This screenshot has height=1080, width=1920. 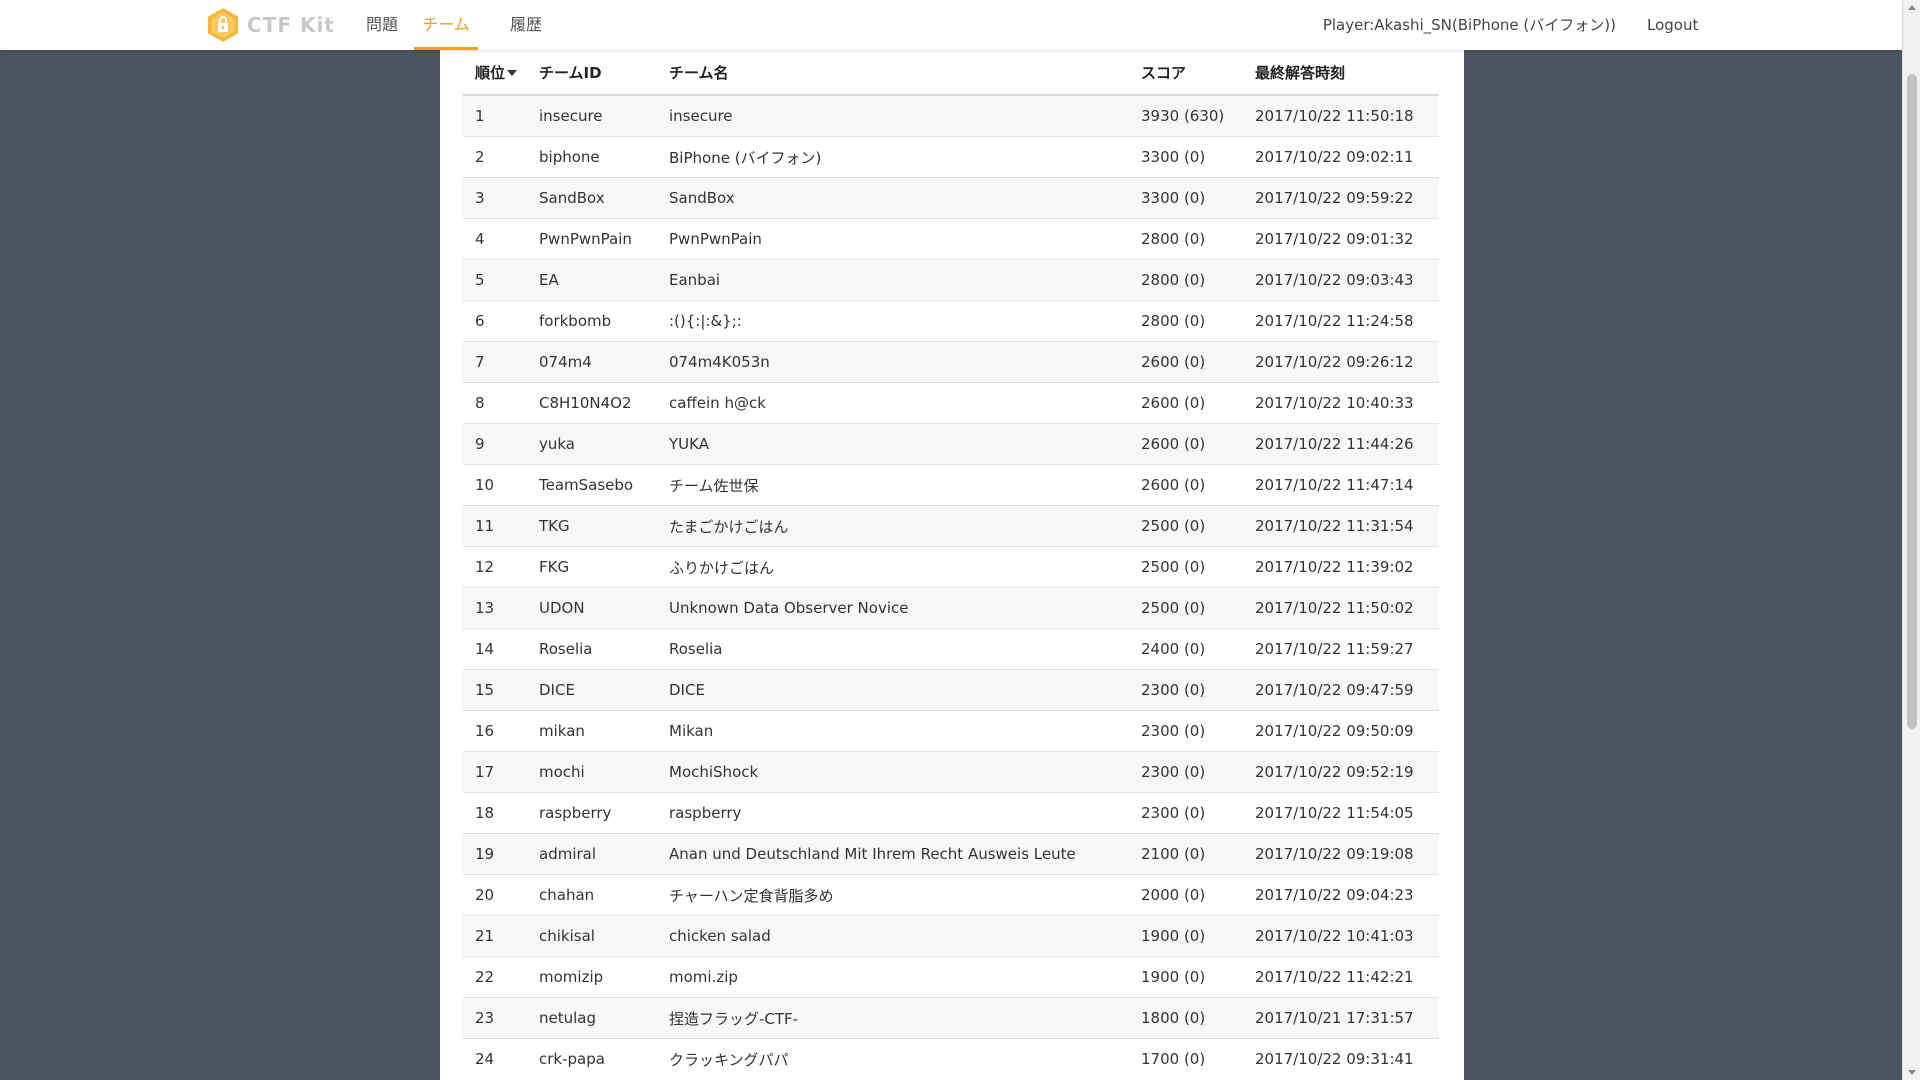 What do you see at coordinates (893, 936) in the screenshot?
I see `team-name-cell: chicken salad` at bounding box center [893, 936].